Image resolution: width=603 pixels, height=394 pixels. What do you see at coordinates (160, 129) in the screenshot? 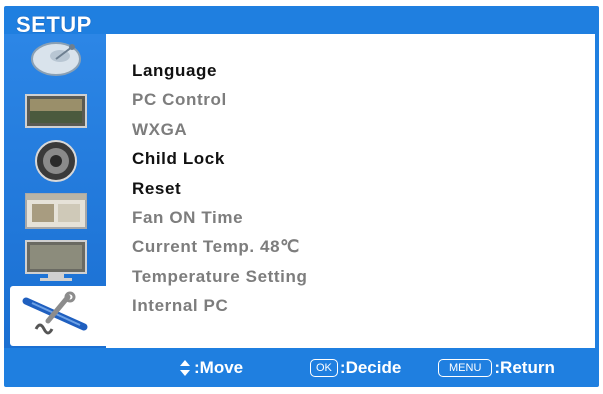
I see `menu-item-wxga: WXGA` at bounding box center [160, 129].